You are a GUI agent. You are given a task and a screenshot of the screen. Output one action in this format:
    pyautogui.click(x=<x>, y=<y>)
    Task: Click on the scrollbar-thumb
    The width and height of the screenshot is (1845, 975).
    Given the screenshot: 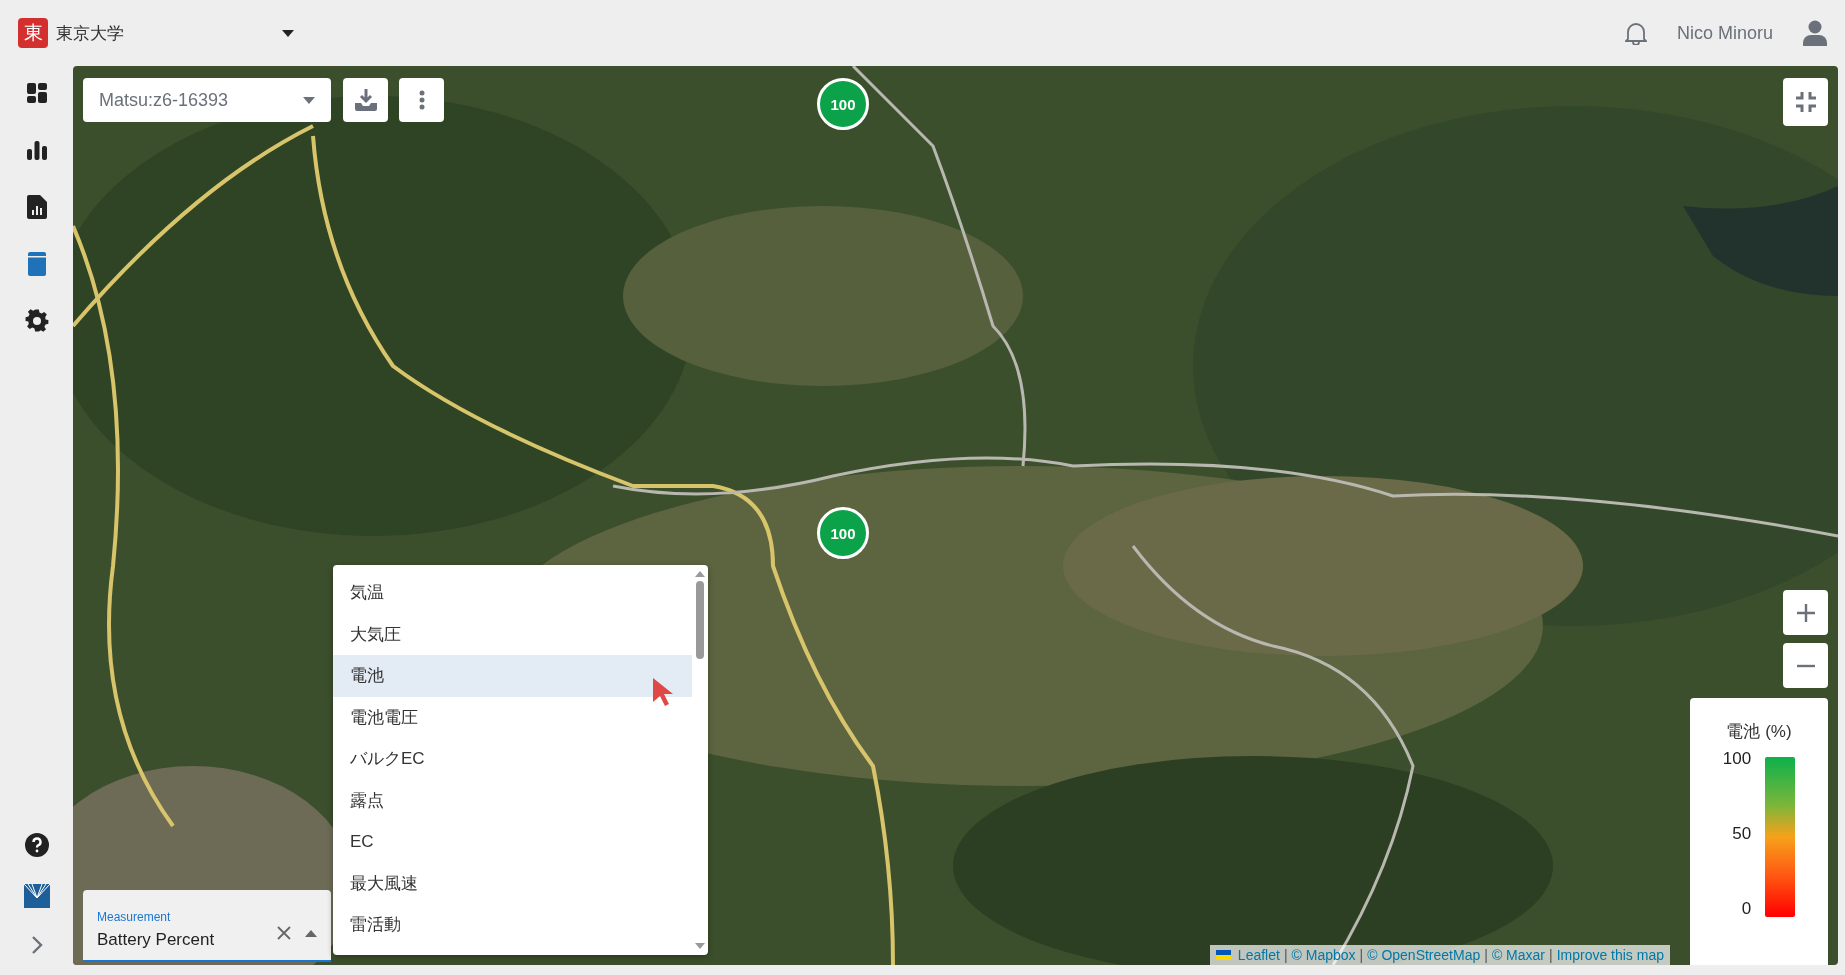 What is the action you would take?
    pyautogui.click(x=700, y=620)
    